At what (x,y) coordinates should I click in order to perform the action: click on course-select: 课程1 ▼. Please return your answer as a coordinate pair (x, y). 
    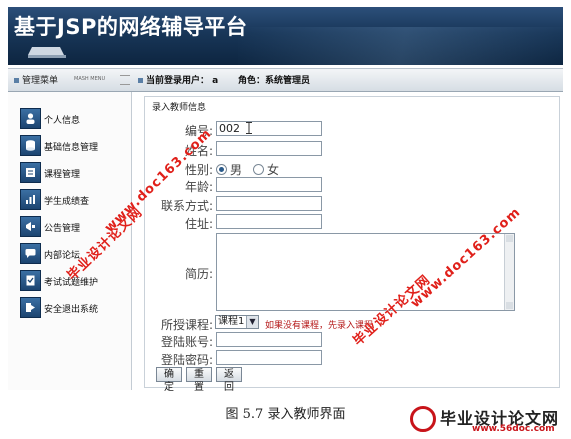
    Looking at the image, I should click on (237, 322).